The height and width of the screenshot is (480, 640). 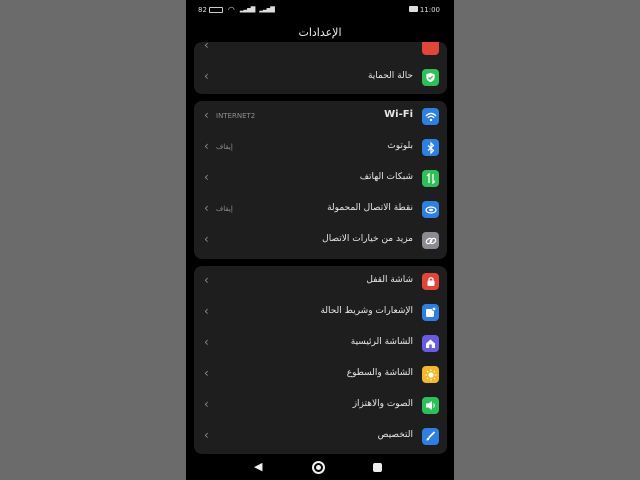 What do you see at coordinates (320, 281) in the screenshot?
I see `settings-row-lock-screen: شاشة القفل ‹` at bounding box center [320, 281].